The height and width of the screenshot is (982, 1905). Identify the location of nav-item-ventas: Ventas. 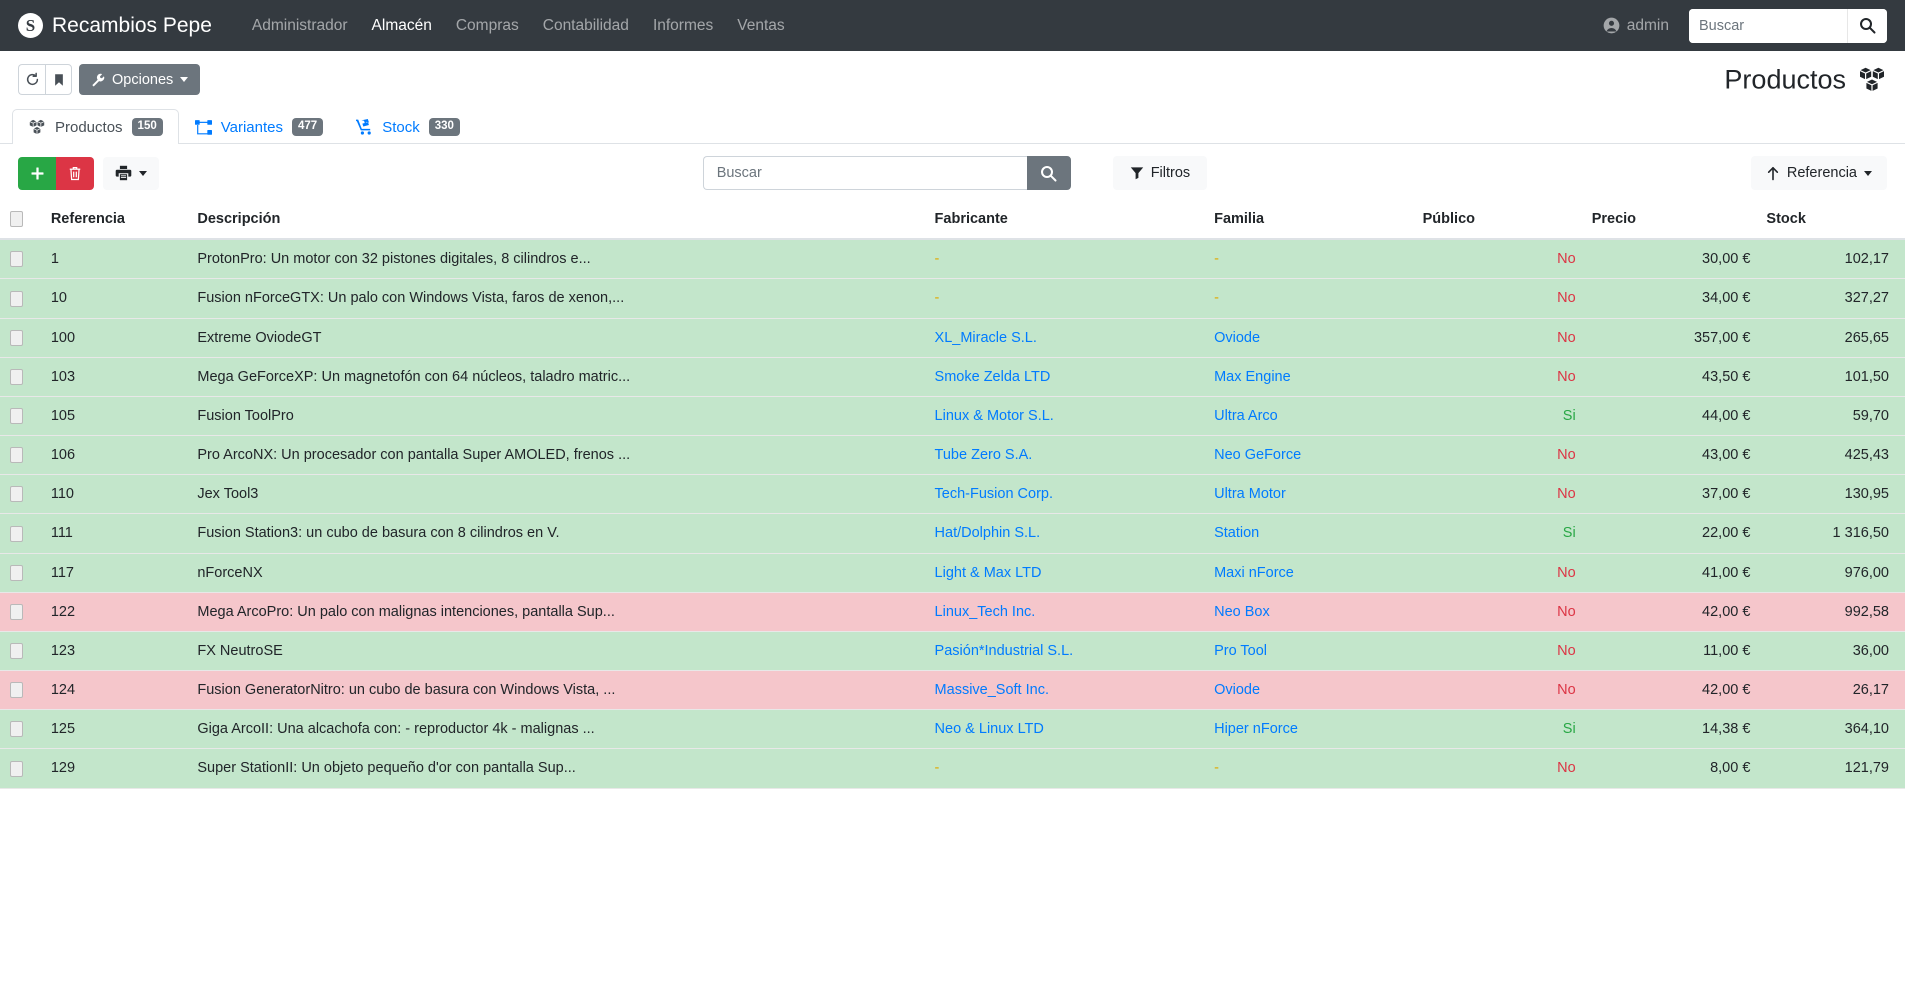
(760, 26).